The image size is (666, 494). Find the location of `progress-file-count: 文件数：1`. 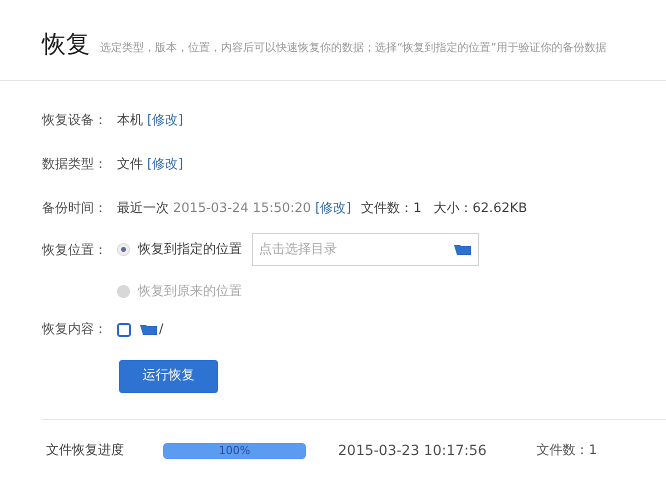

progress-file-count: 文件数：1 is located at coordinates (566, 451).